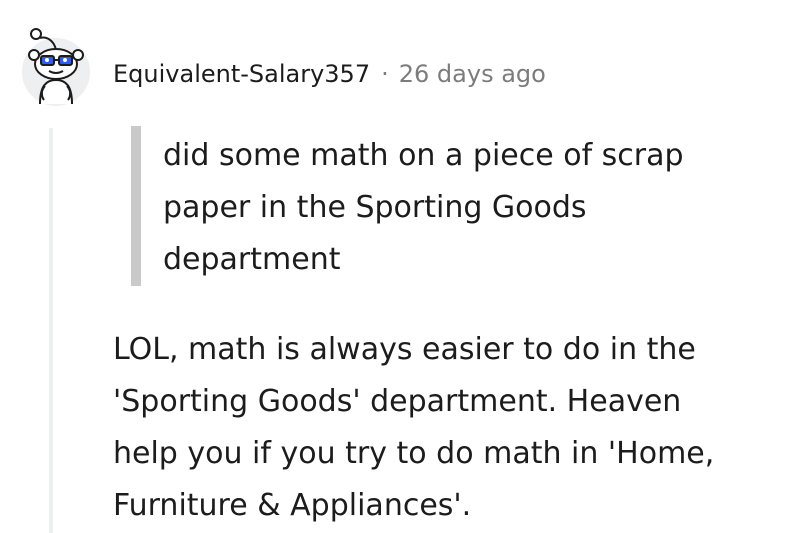 This screenshot has height=533, width=788. Describe the element at coordinates (375, 207) in the screenshot. I see `quote-line: paper in the Sporting Goods` at that location.